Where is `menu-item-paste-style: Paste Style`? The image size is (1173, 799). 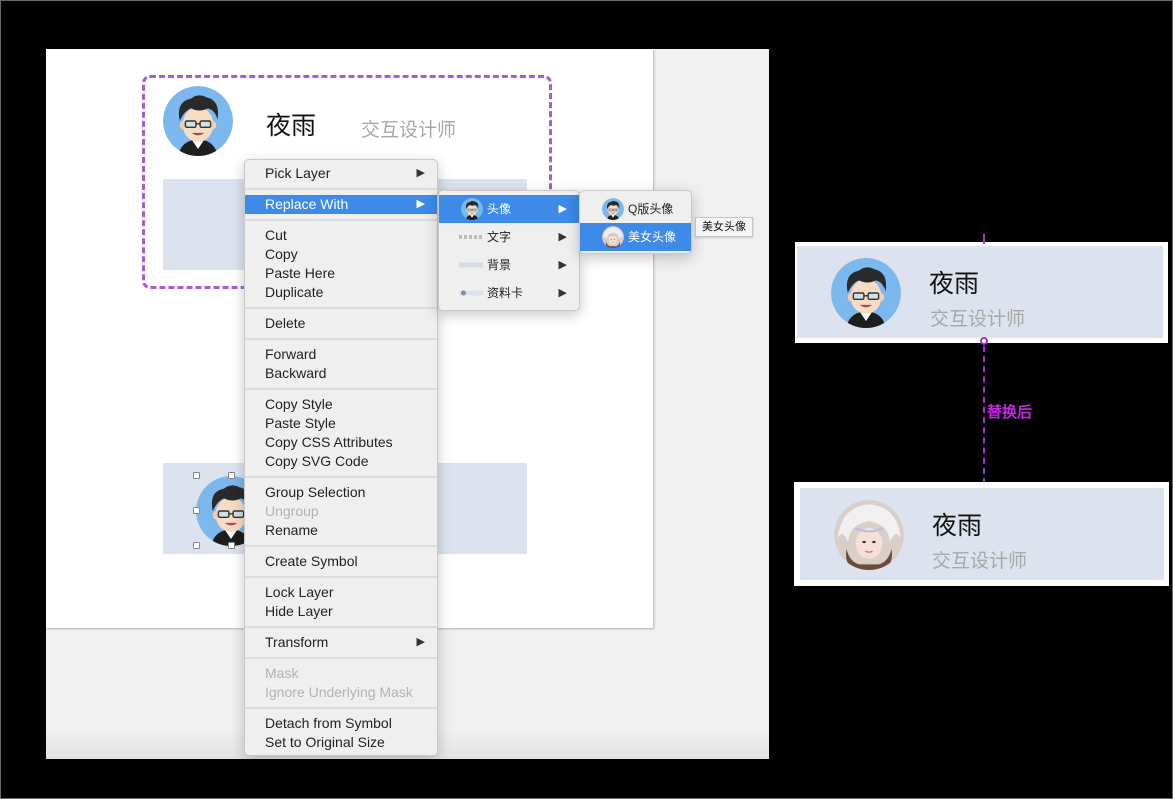
menu-item-paste-style: Paste Style is located at coordinates (341, 423).